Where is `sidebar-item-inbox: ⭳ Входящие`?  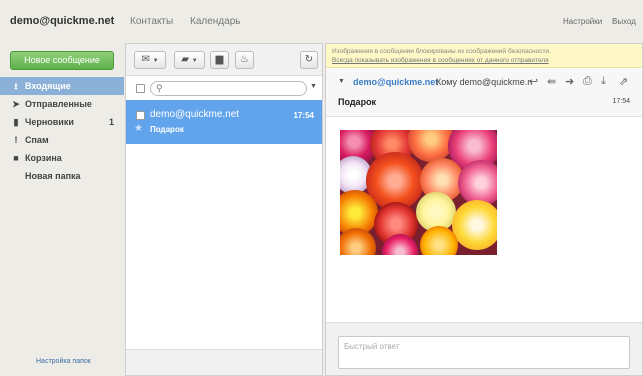
sidebar-item-inbox: ⭳ Входящие is located at coordinates (62, 86).